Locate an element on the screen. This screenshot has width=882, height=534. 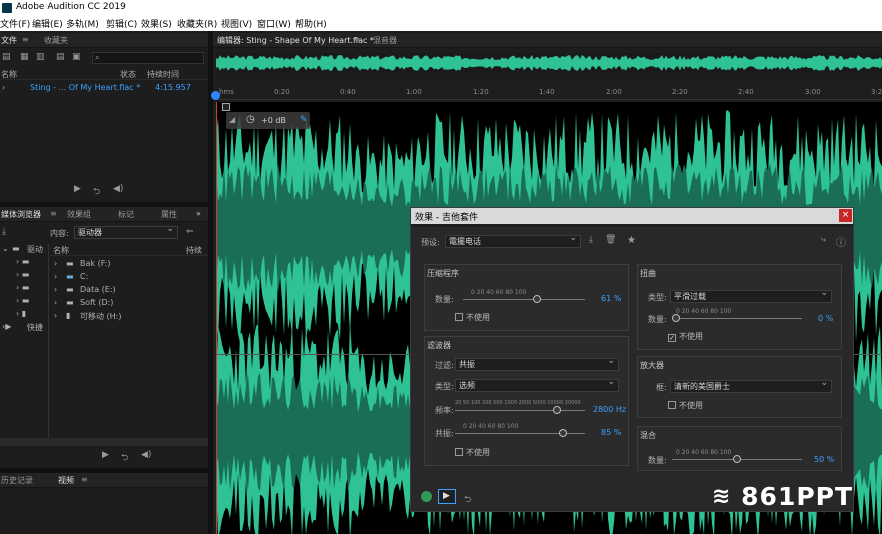
back-arrow-icon: ⇐ is located at coordinates (190, 232).